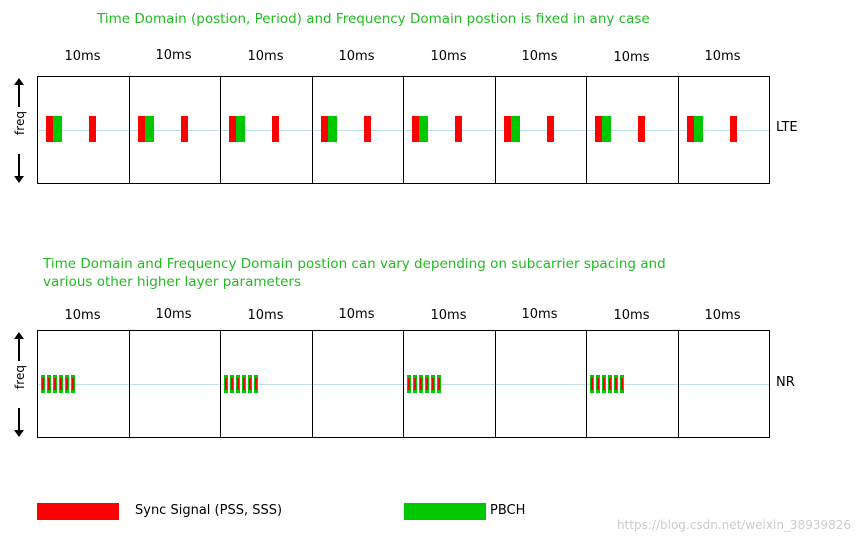 The width and height of the screenshot is (861, 544). I want to click on nr-freq-axis: freq, so click(19, 384).